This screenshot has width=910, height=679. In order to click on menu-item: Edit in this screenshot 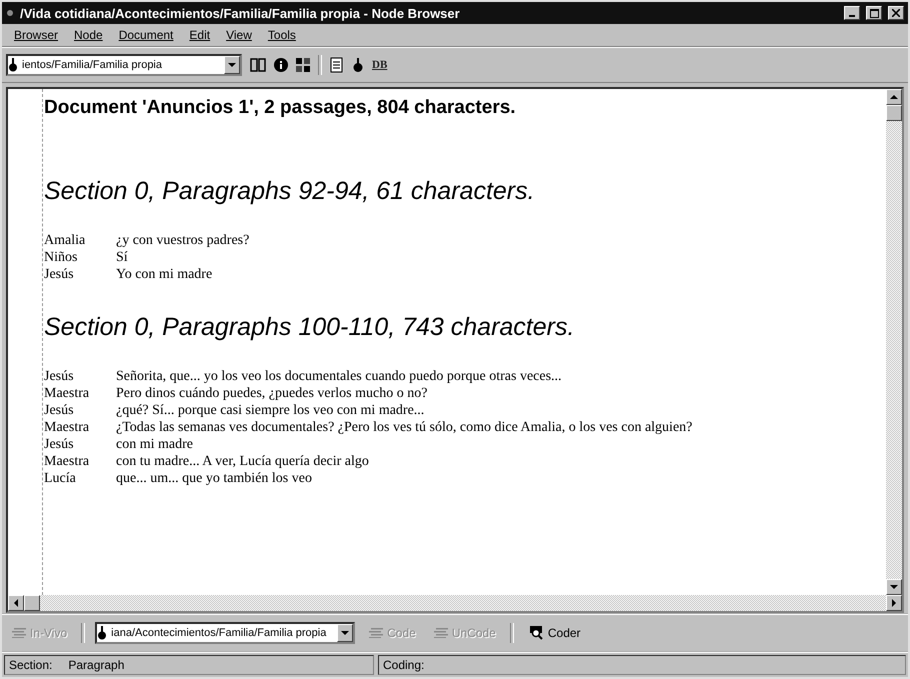, I will do `click(199, 35)`.